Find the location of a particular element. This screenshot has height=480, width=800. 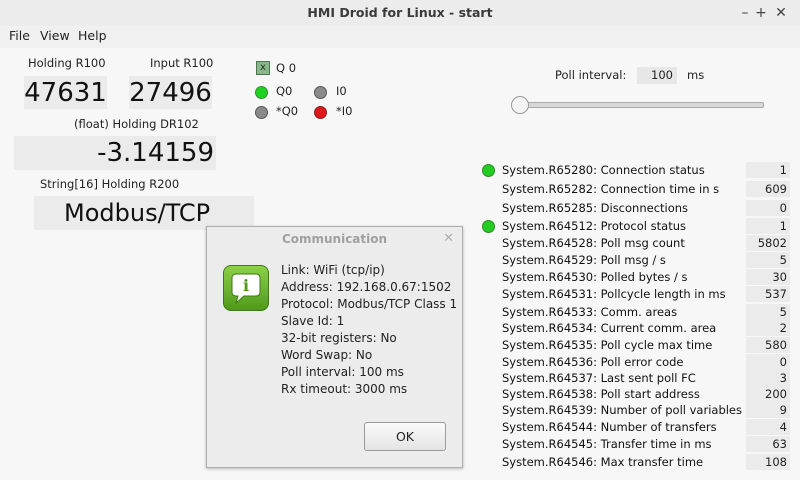

system-row: System.R64539: Number of poll variables 9 is located at coordinates (635, 410).